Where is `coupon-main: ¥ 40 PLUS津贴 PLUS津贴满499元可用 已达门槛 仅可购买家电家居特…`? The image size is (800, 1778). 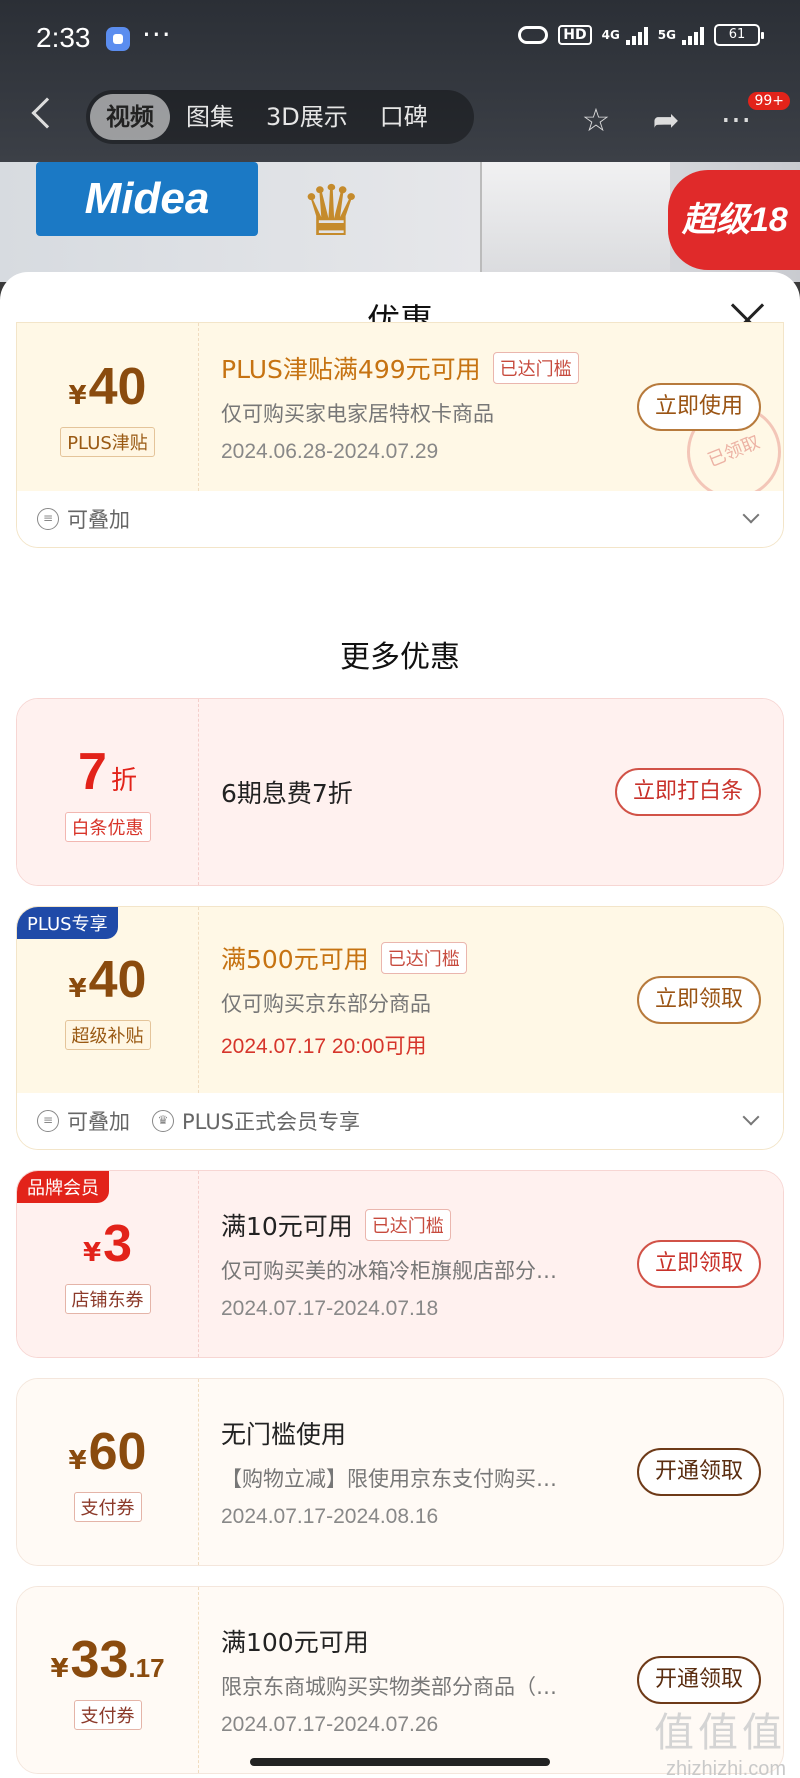 coupon-main: ¥ 40 PLUS津贴 PLUS津贴满499元可用 已达门槛 仅可购买家电家居特… is located at coordinates (400, 418).